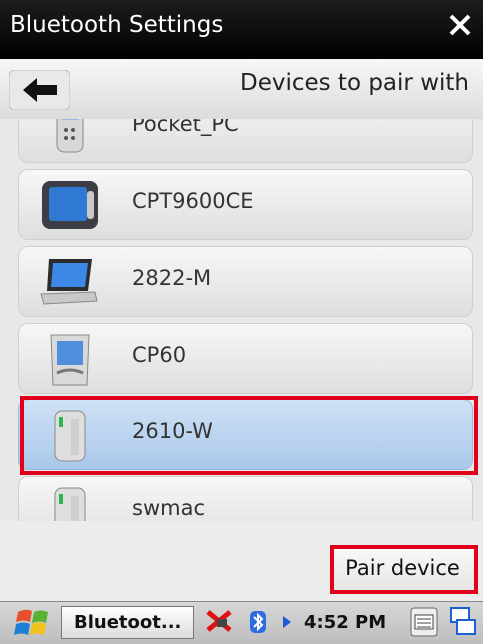  What do you see at coordinates (117, 25) in the screenshot?
I see `window-title: Bluetooth Settings` at bounding box center [117, 25].